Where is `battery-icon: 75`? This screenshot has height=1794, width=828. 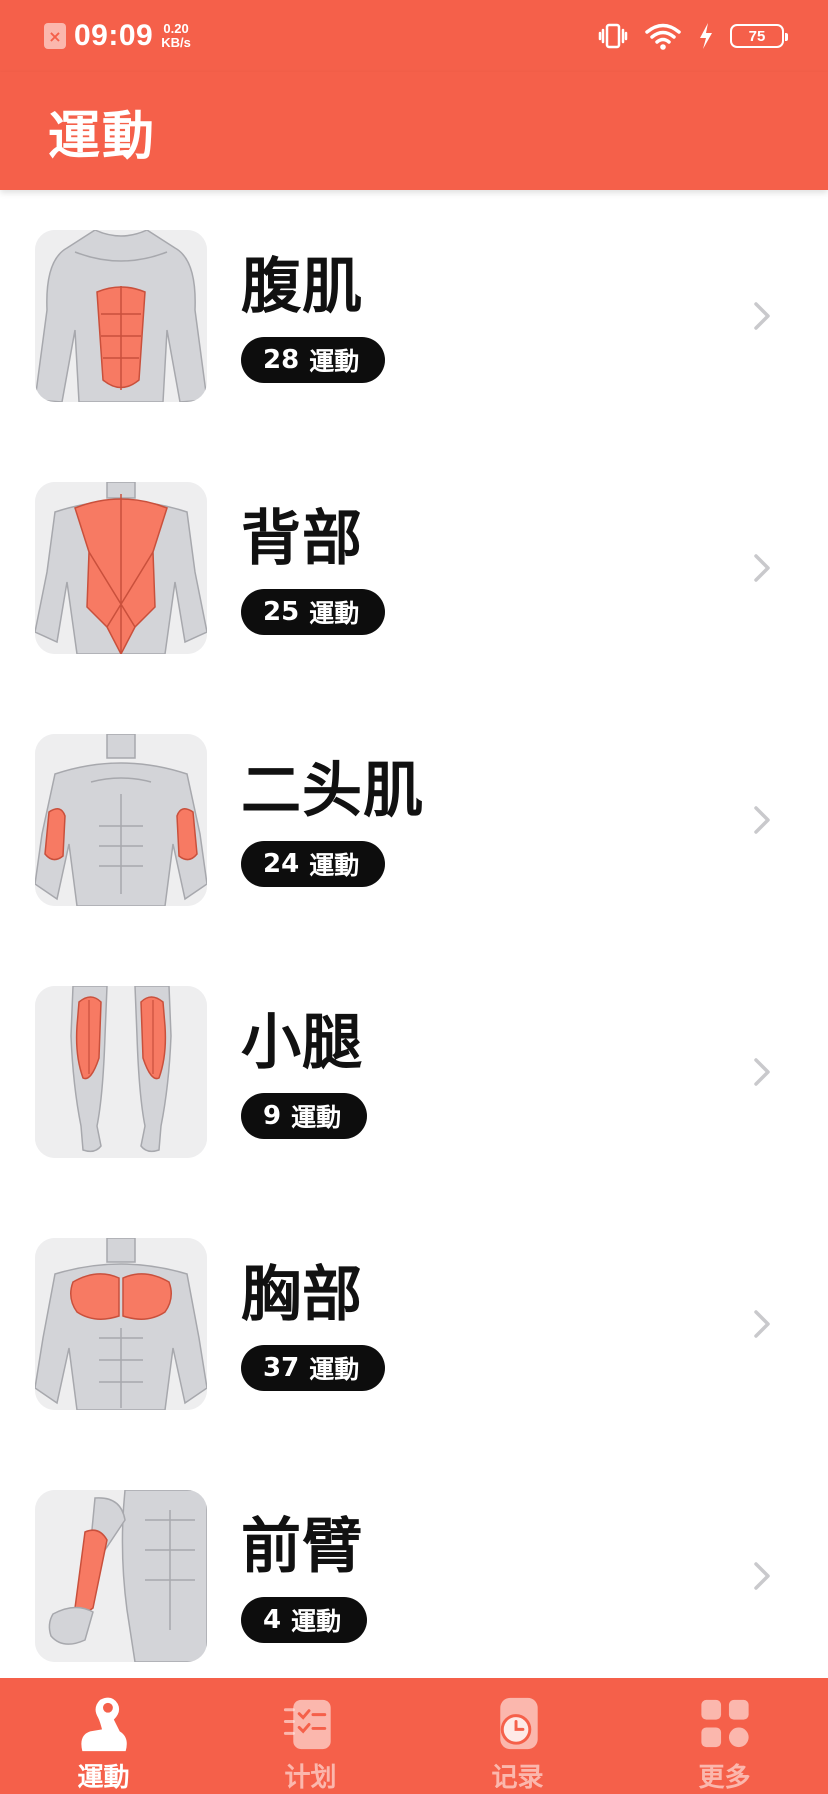 battery-icon: 75 is located at coordinates (759, 36).